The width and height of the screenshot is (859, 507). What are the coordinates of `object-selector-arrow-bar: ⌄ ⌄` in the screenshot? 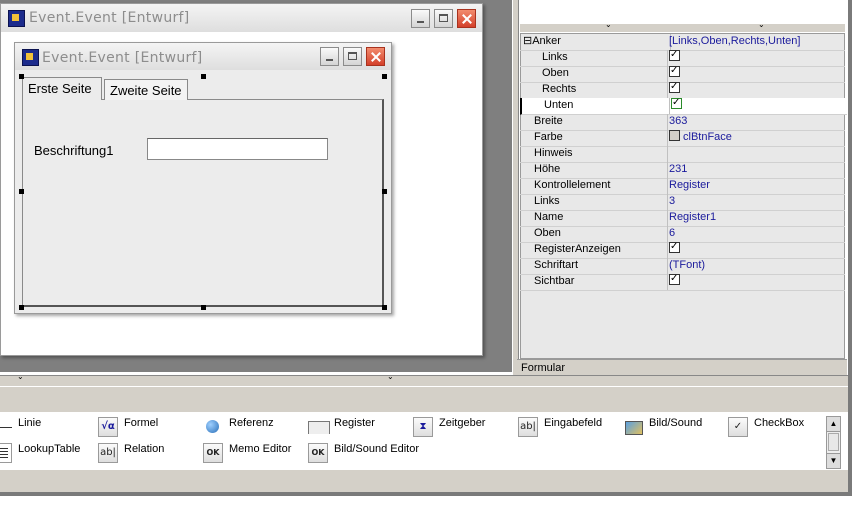 It's located at (682, 26).